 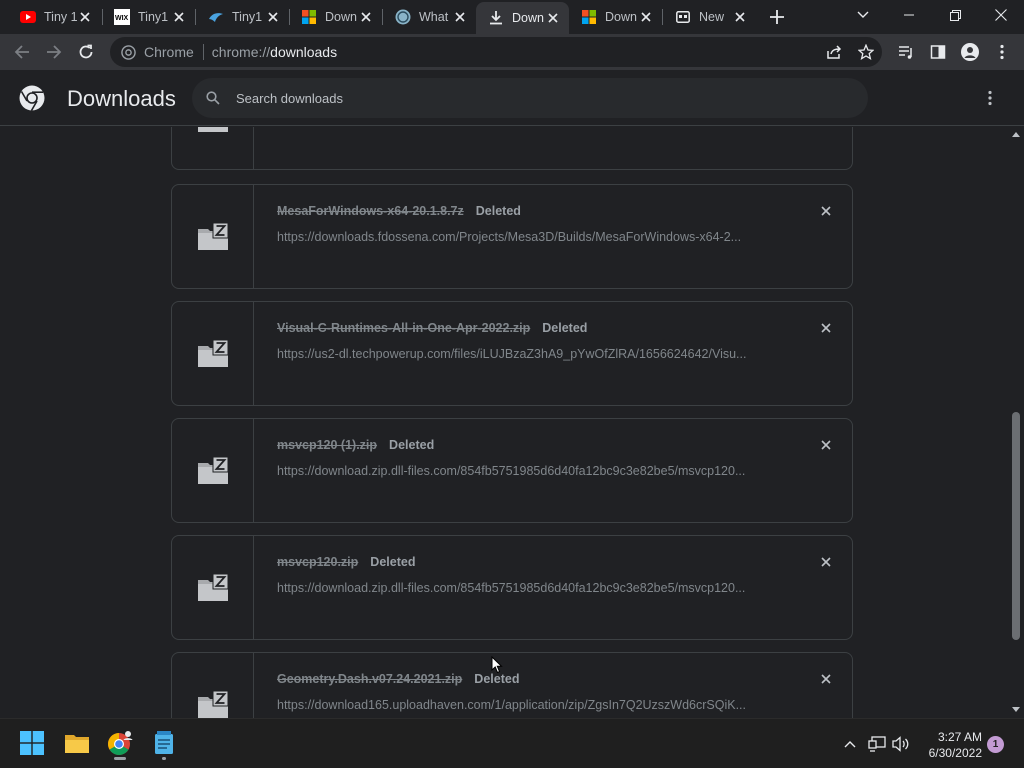 I want to click on network-button, so click(x=877, y=744).